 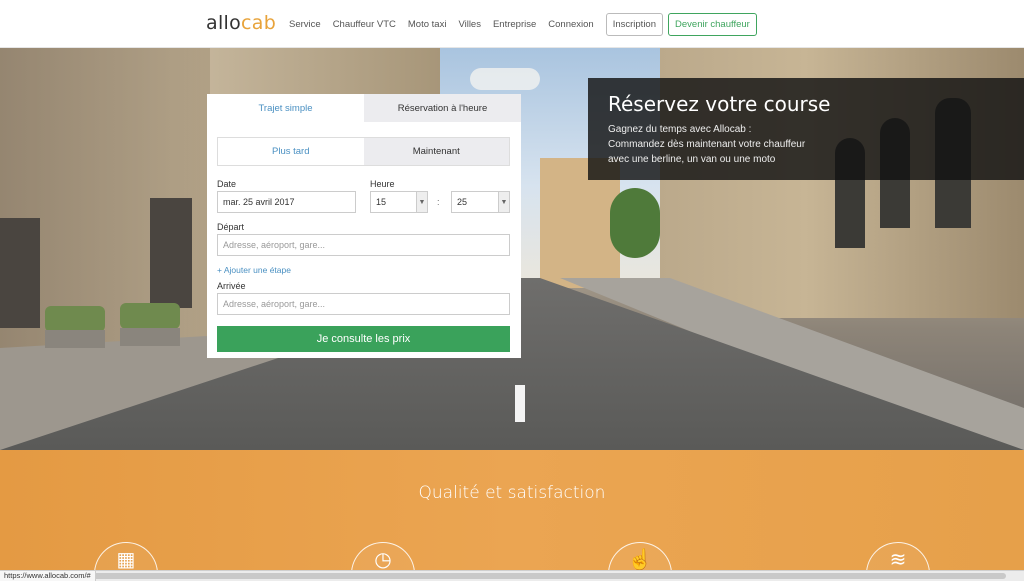 I want to click on minute-value: 25, so click(x=462, y=202).